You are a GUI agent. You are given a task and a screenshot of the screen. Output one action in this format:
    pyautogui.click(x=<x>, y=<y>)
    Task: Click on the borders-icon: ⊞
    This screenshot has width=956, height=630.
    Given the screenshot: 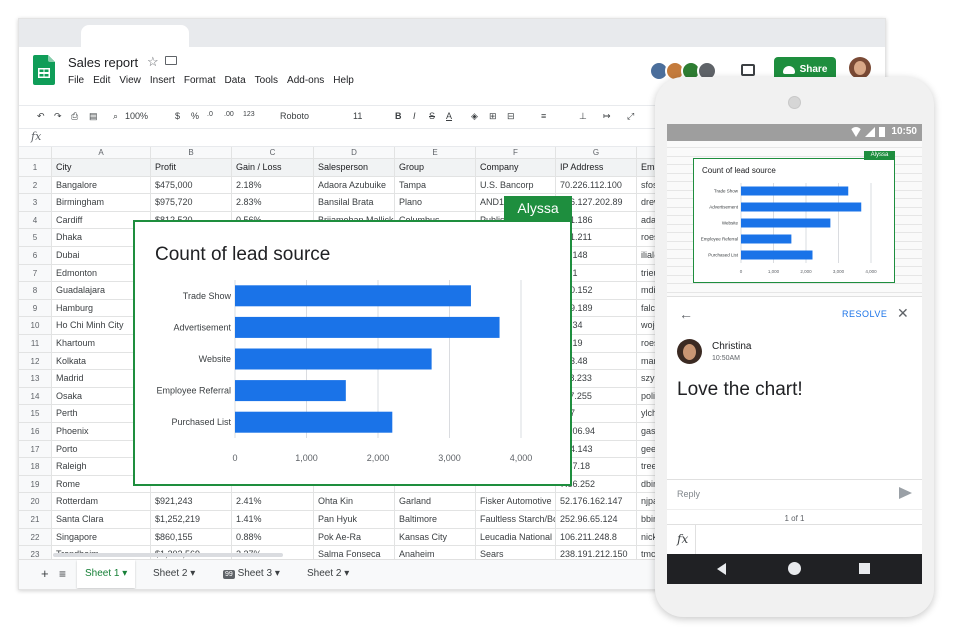 What is the action you would take?
    pyautogui.click(x=493, y=116)
    